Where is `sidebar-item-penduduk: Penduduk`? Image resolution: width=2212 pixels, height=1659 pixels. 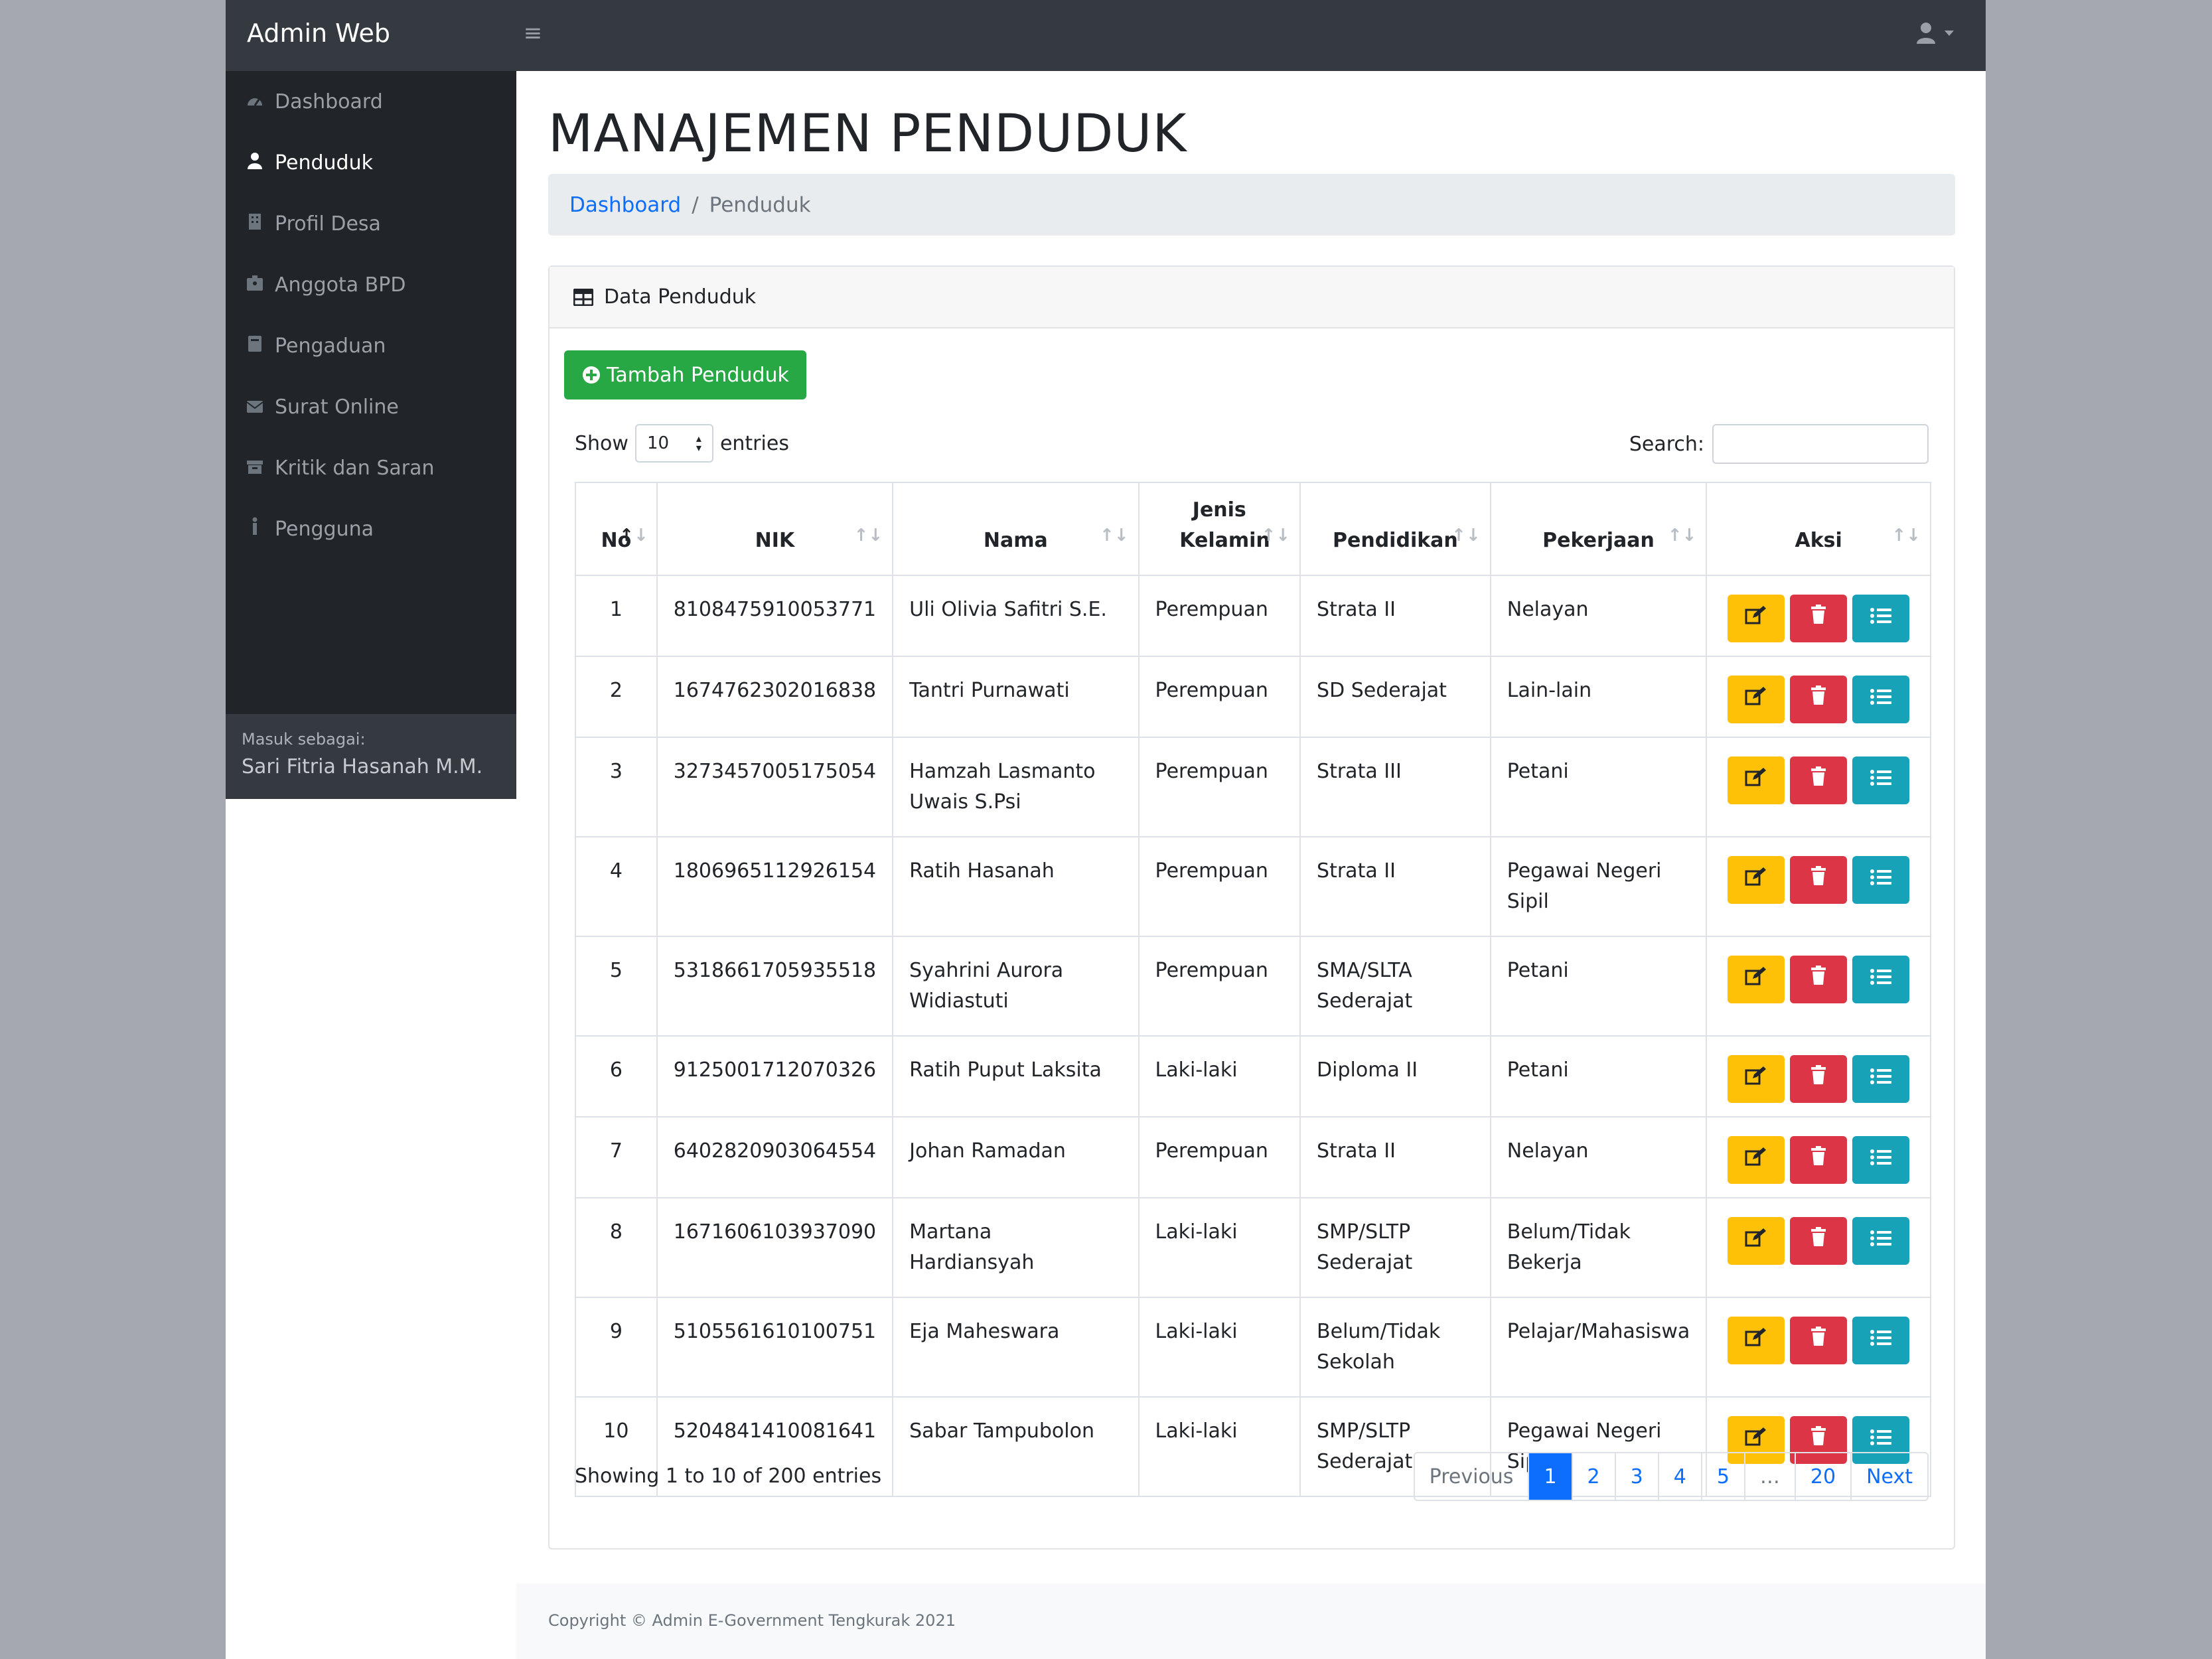
sidebar-item-penduduk: Penduduk is located at coordinates (371, 162).